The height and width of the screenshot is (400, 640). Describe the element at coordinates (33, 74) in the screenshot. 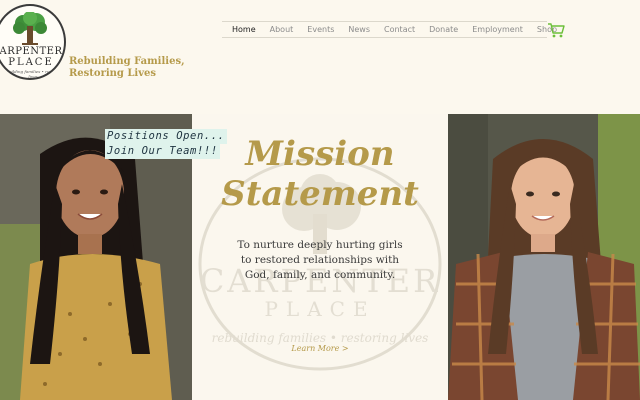

I see `logo-motto: rebuilding families • restoring lives` at that location.